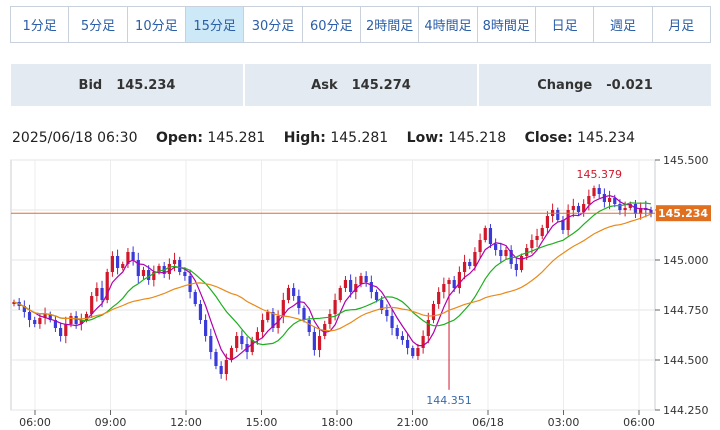 The image size is (720, 430). What do you see at coordinates (686, 260) in the screenshot?
I see `y-tick-label: 145.000` at bounding box center [686, 260].